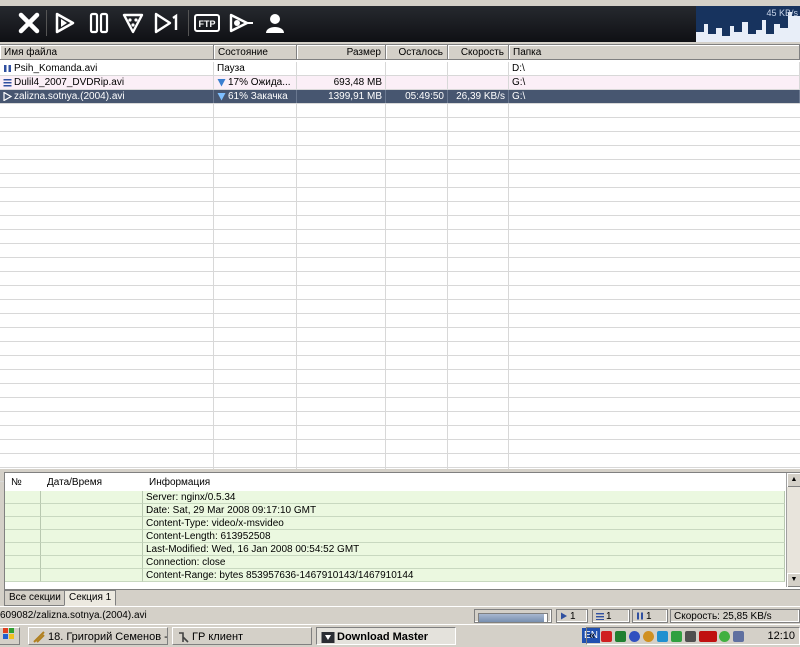  I want to click on messenger-tray-icon, so click(634, 636).